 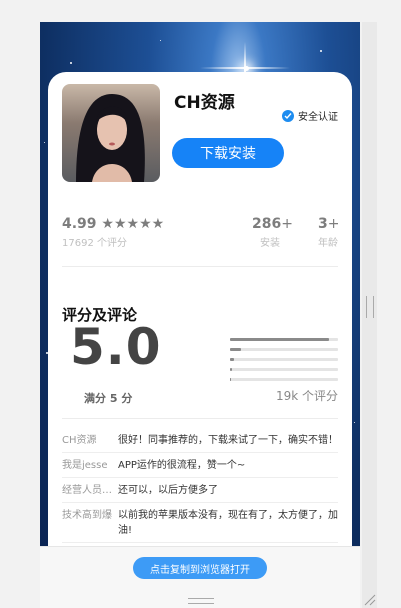 I want to click on downloads-value: 286, so click(x=267, y=224).